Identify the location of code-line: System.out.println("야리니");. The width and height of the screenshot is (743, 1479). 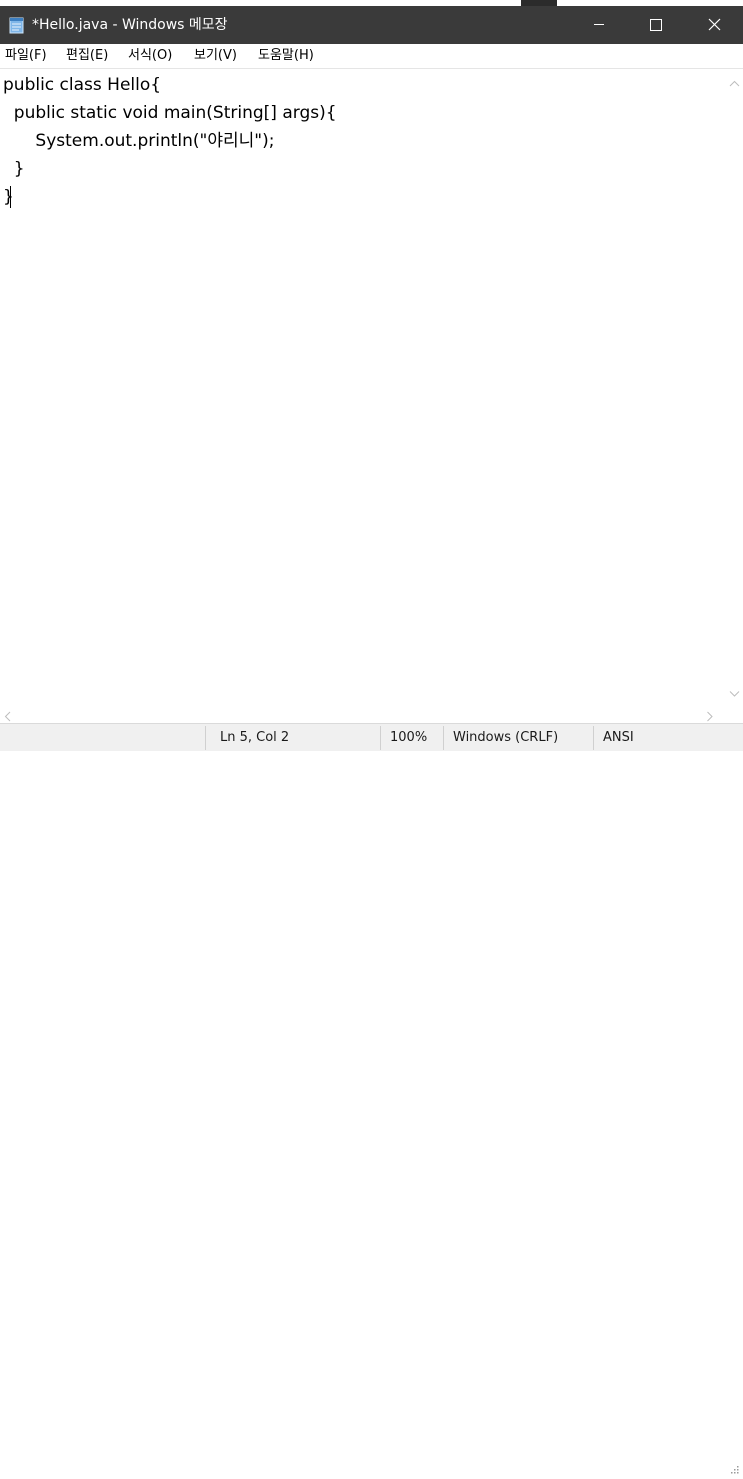
(139, 141).